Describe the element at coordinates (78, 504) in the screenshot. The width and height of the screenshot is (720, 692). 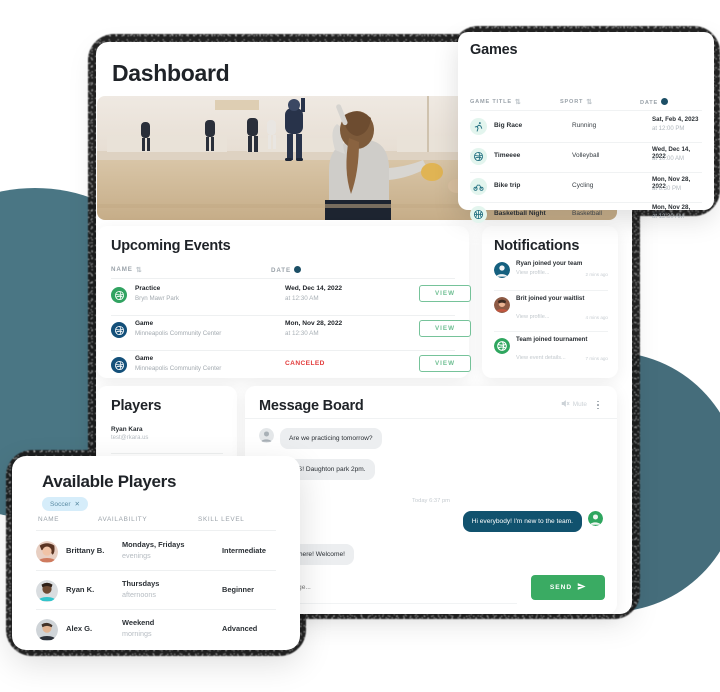
I see `close-icon: ✕` at that location.